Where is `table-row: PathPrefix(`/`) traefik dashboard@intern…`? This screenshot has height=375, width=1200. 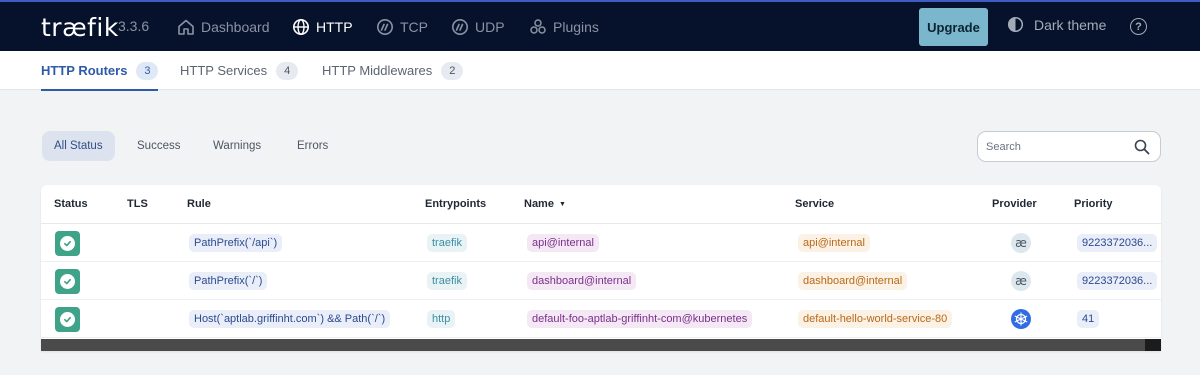 table-row: PathPrefix(`/`) traefik dashboard@intern… is located at coordinates (601, 281).